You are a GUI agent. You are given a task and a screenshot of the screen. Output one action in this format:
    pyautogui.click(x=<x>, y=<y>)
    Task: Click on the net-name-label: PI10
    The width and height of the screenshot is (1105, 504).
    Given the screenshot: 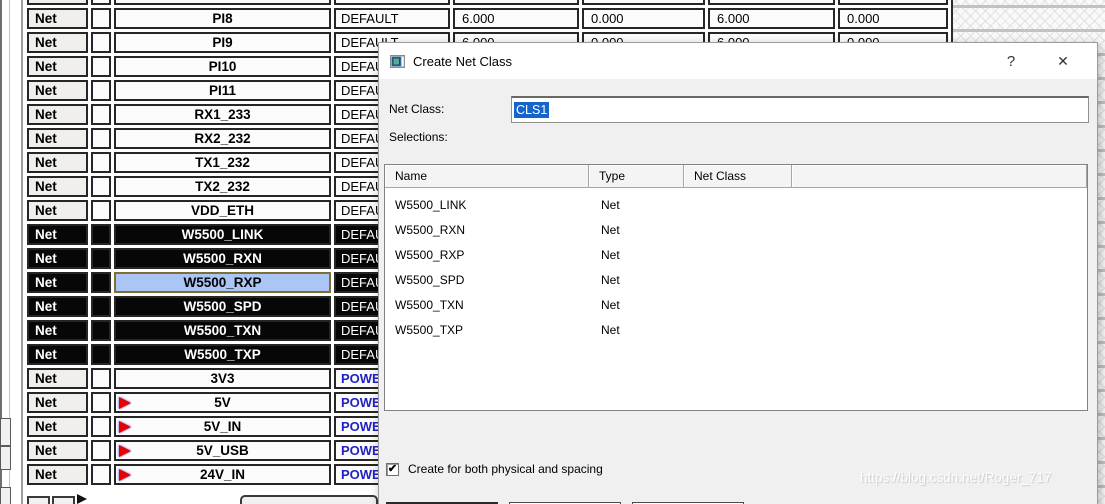 What is the action you would take?
    pyautogui.click(x=222, y=66)
    